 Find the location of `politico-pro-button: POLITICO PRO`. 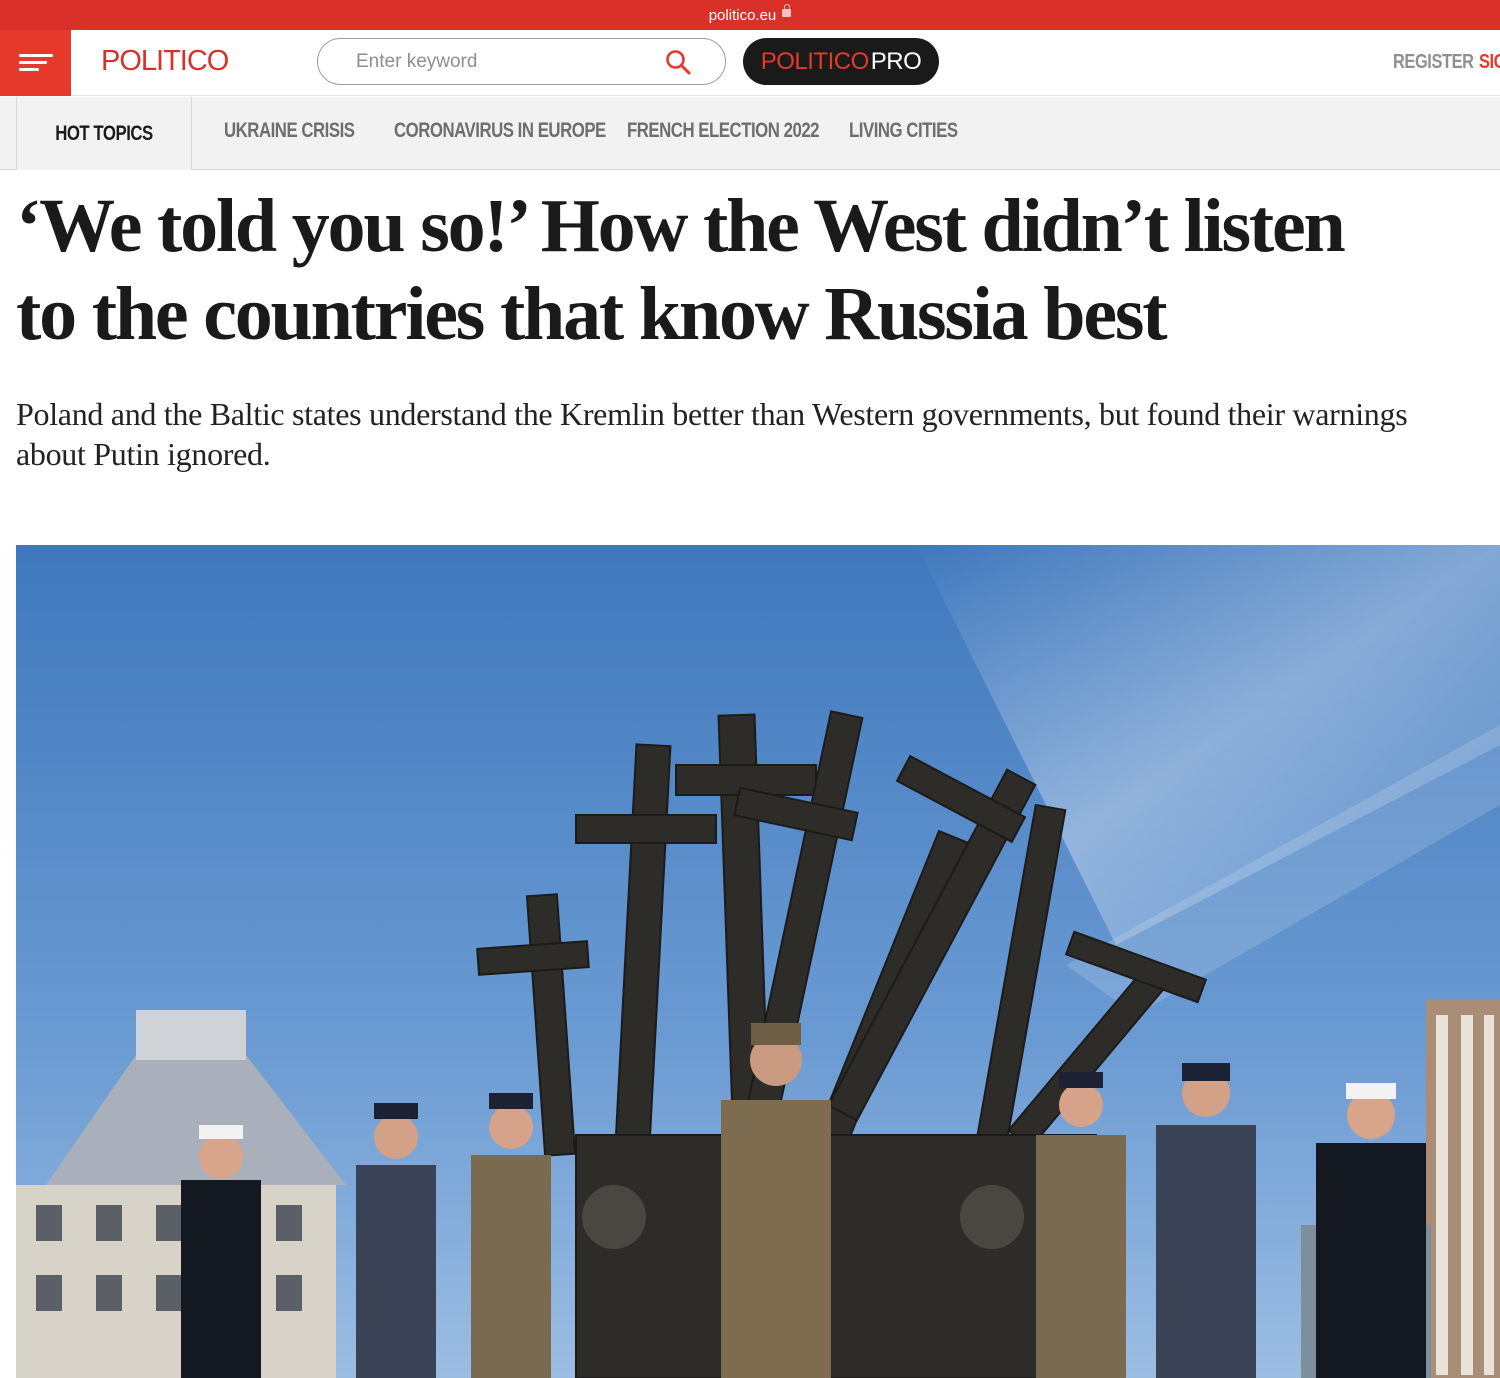

politico-pro-button: POLITICO PRO is located at coordinates (841, 61).